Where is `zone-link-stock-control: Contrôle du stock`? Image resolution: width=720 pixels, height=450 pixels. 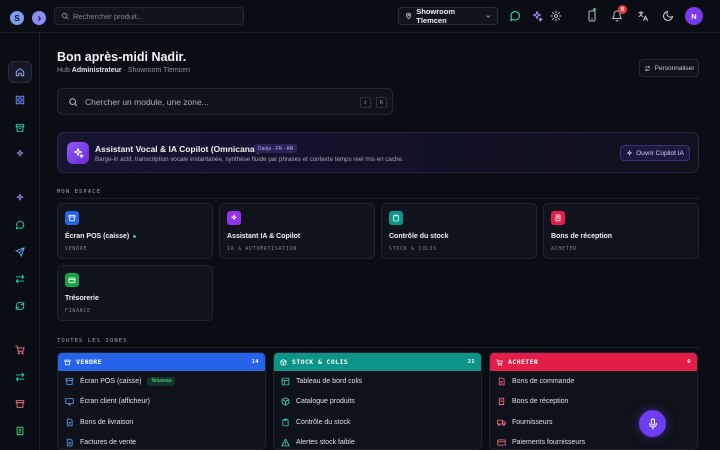 zone-link-stock-control: Contrôle du stock is located at coordinates (377, 422).